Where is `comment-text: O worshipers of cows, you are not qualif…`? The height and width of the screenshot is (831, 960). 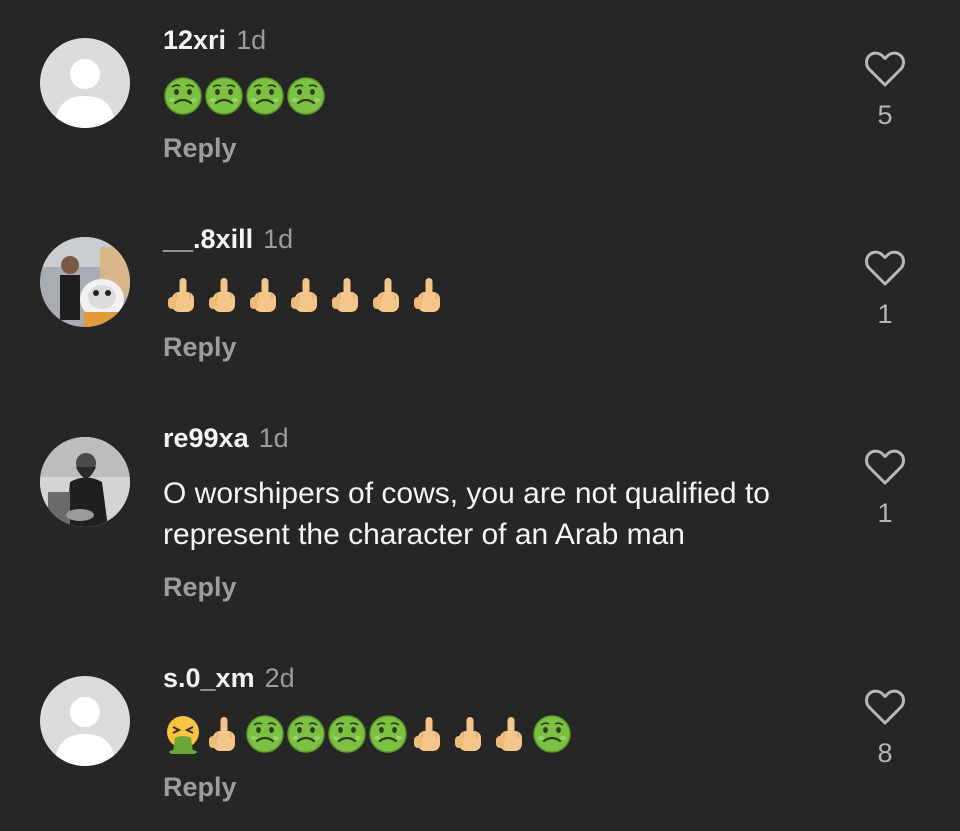 comment-text: O worshipers of cows, you are not qualif… is located at coordinates (466, 514).